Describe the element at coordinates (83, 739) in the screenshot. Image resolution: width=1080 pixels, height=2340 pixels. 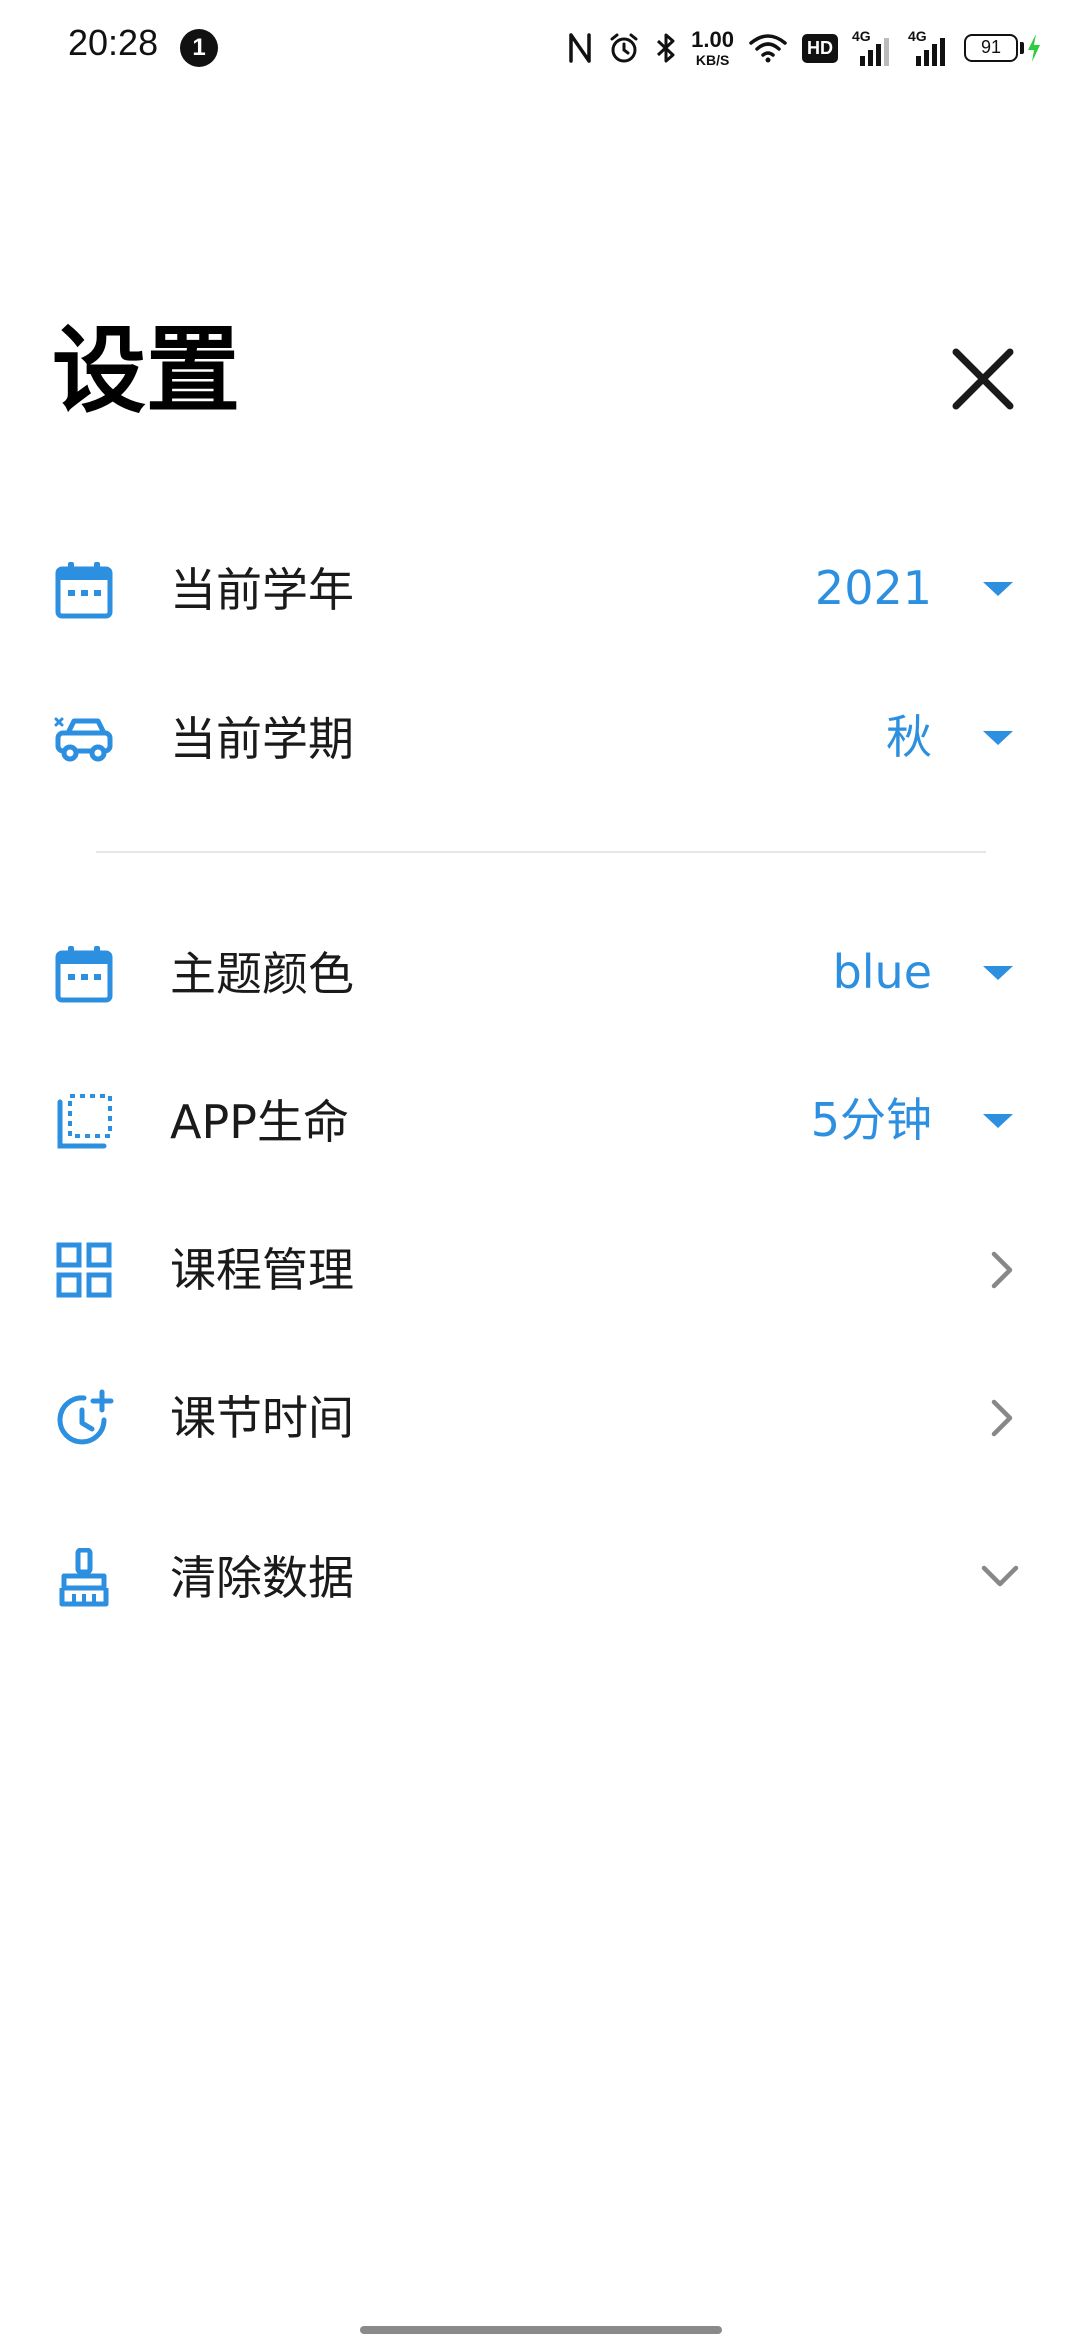
I see `car-icon` at that location.